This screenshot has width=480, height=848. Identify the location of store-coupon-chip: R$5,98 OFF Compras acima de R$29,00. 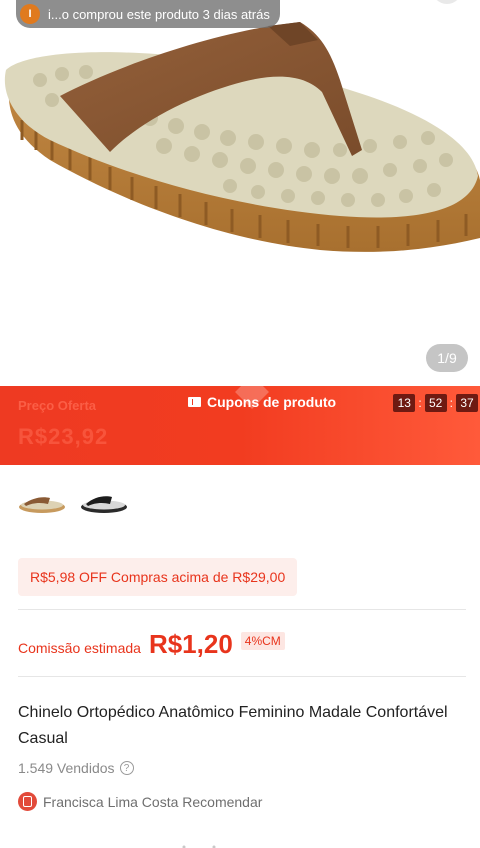
(158, 577).